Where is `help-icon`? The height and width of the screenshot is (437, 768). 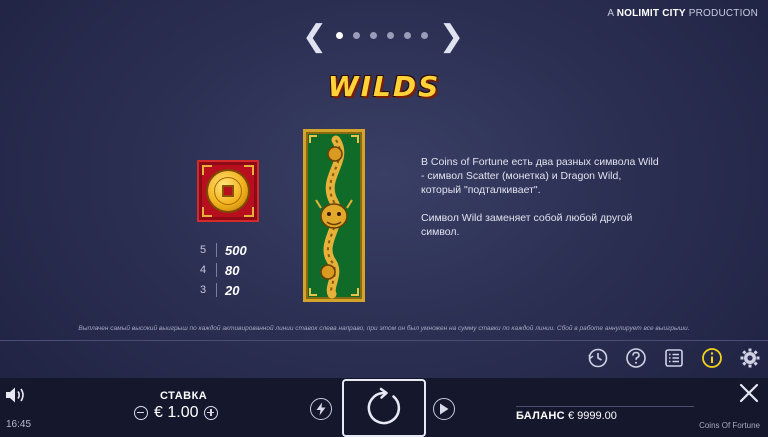
help-icon is located at coordinates (636, 358).